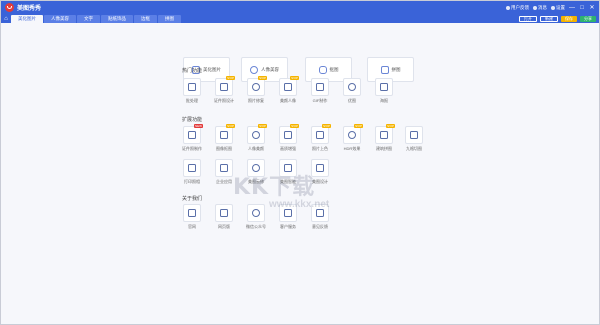 The height and width of the screenshot is (325, 600). I want to click on share-button: 分享, so click(588, 18).